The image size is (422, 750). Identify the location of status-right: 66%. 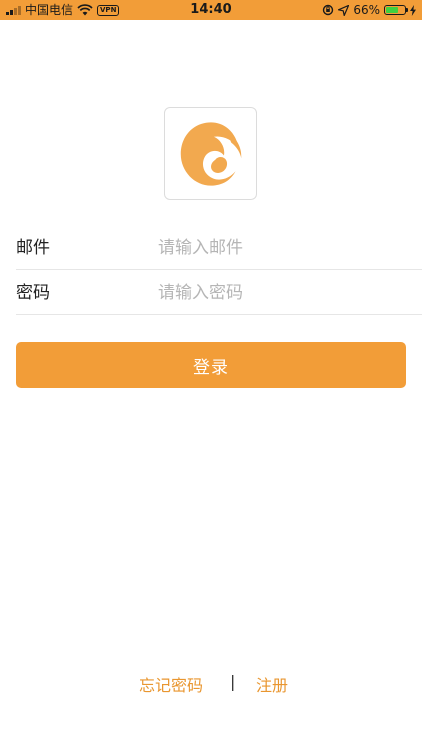
(369, 10).